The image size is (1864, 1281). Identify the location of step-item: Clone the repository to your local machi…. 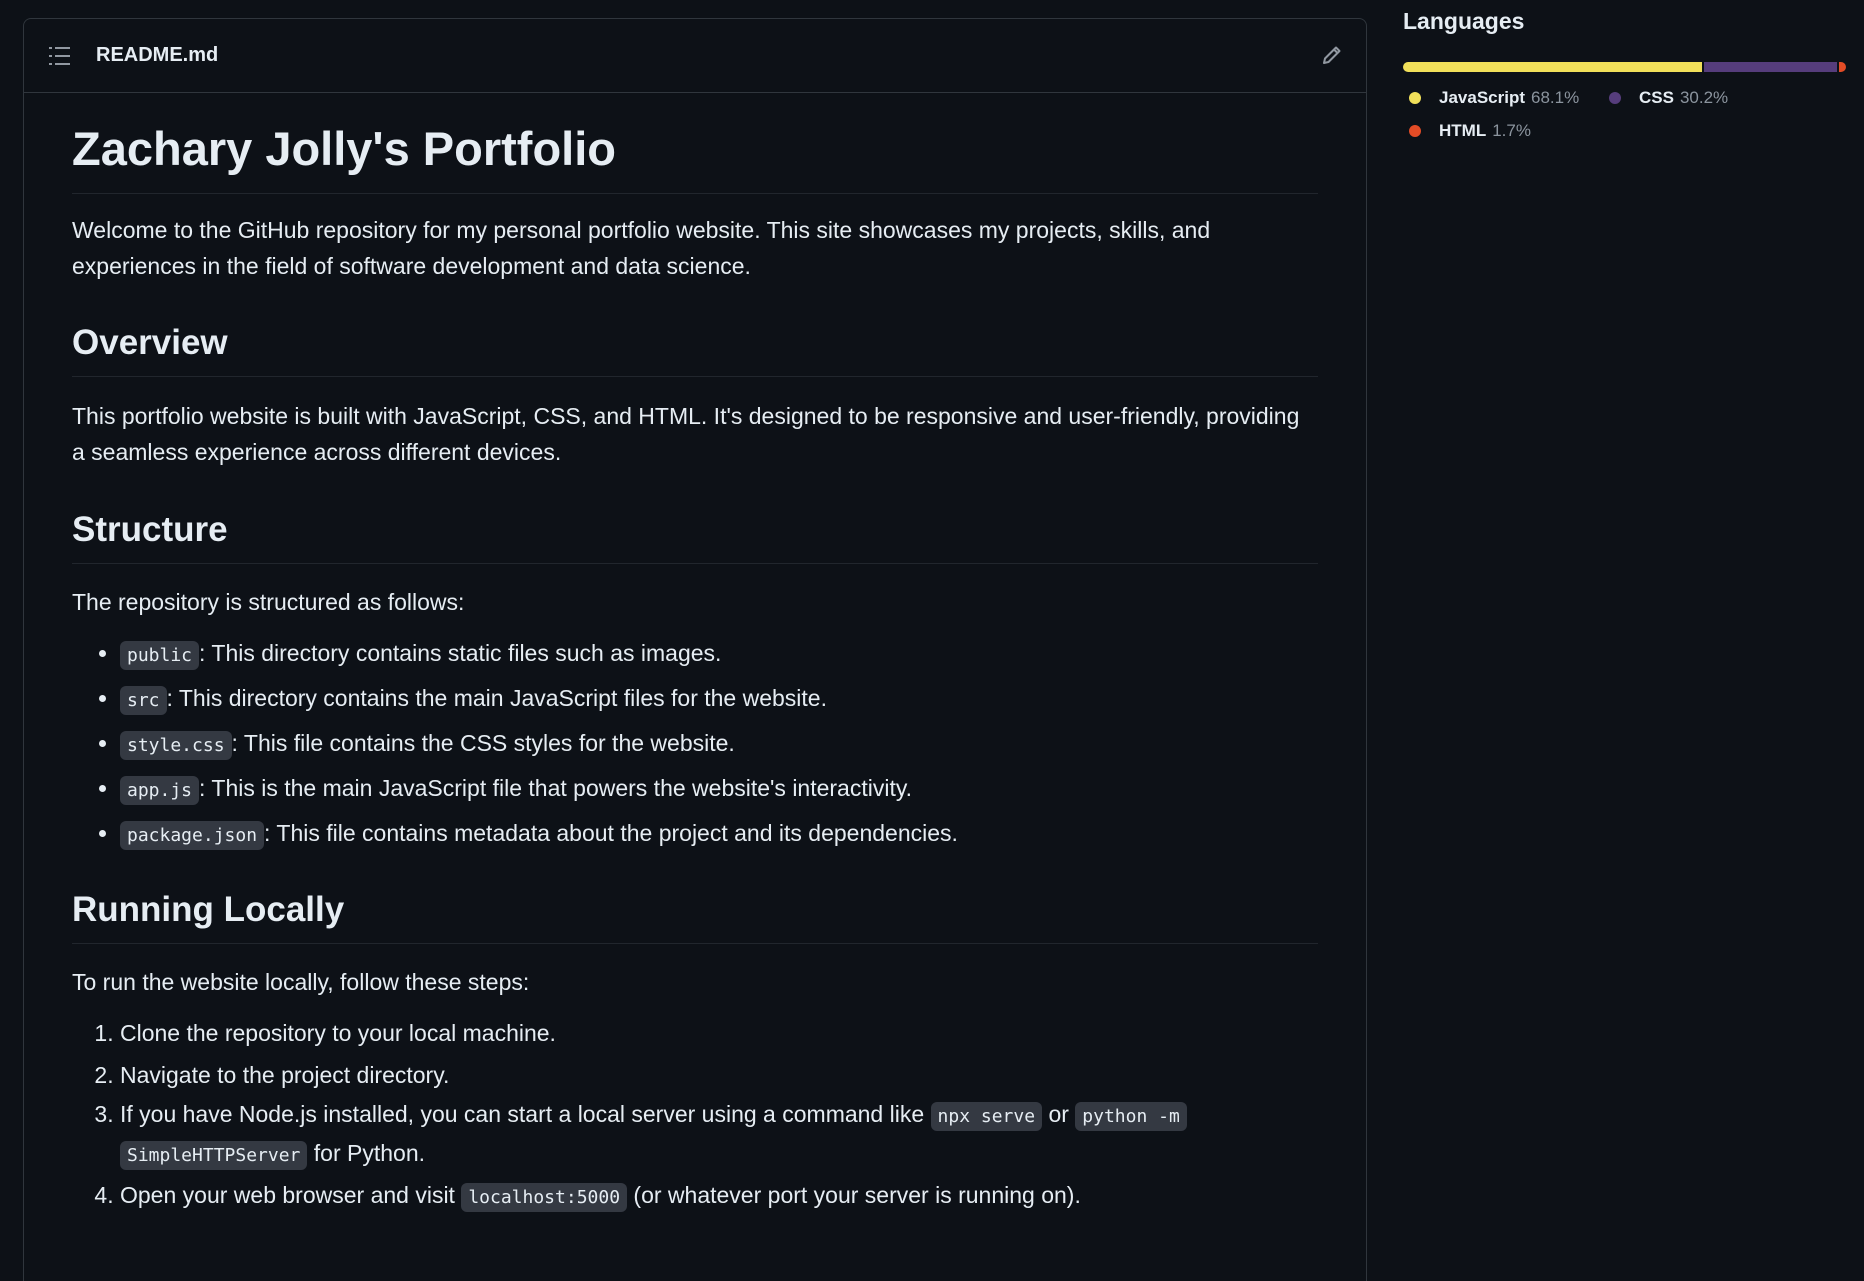
(719, 1033).